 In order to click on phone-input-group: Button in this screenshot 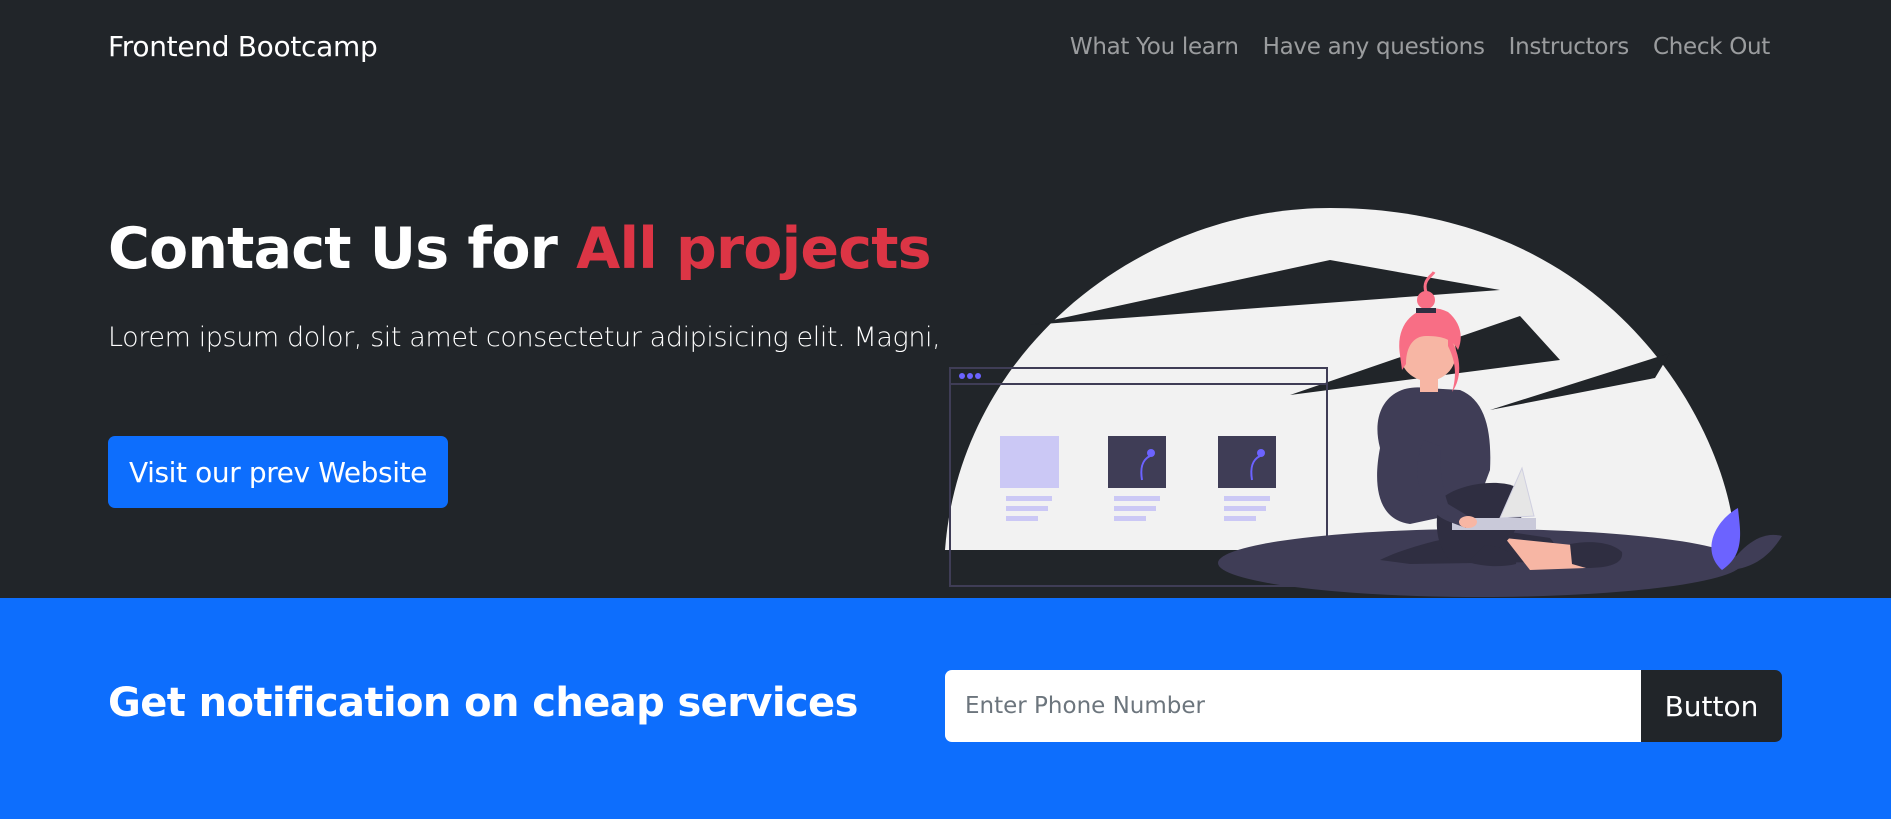, I will do `click(1363, 706)`.